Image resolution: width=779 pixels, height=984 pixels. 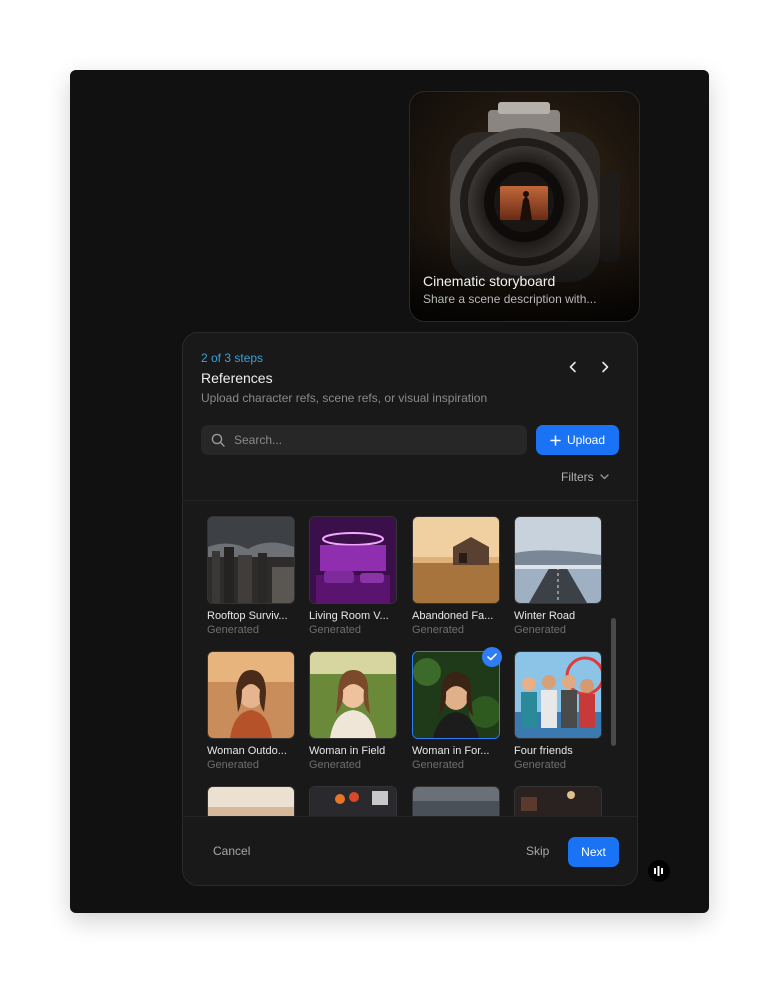 I want to click on filters-dropdown: Filters, so click(x=585, y=477).